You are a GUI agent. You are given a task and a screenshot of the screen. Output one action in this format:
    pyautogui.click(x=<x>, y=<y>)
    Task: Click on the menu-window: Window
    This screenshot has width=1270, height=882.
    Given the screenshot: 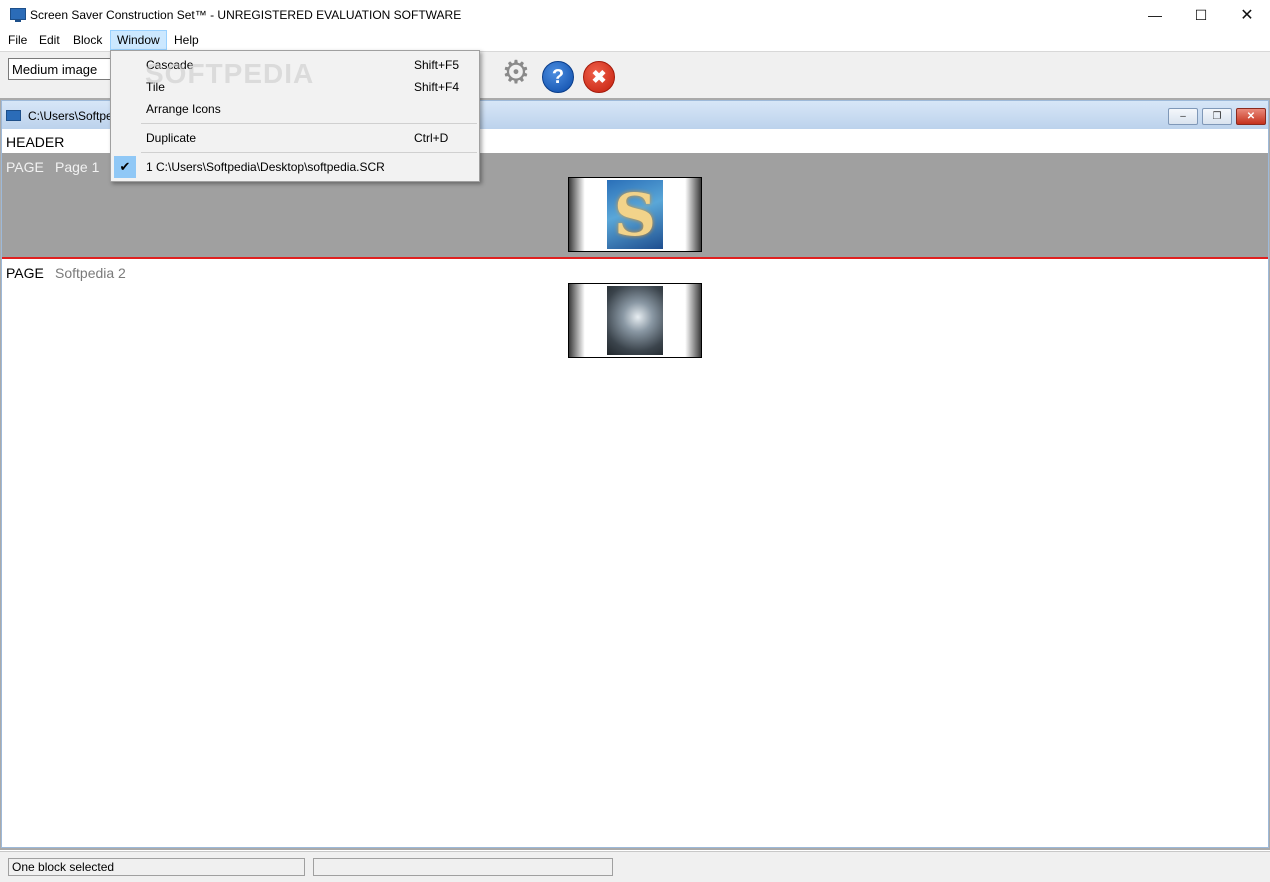 What is the action you would take?
    pyautogui.click(x=138, y=40)
    